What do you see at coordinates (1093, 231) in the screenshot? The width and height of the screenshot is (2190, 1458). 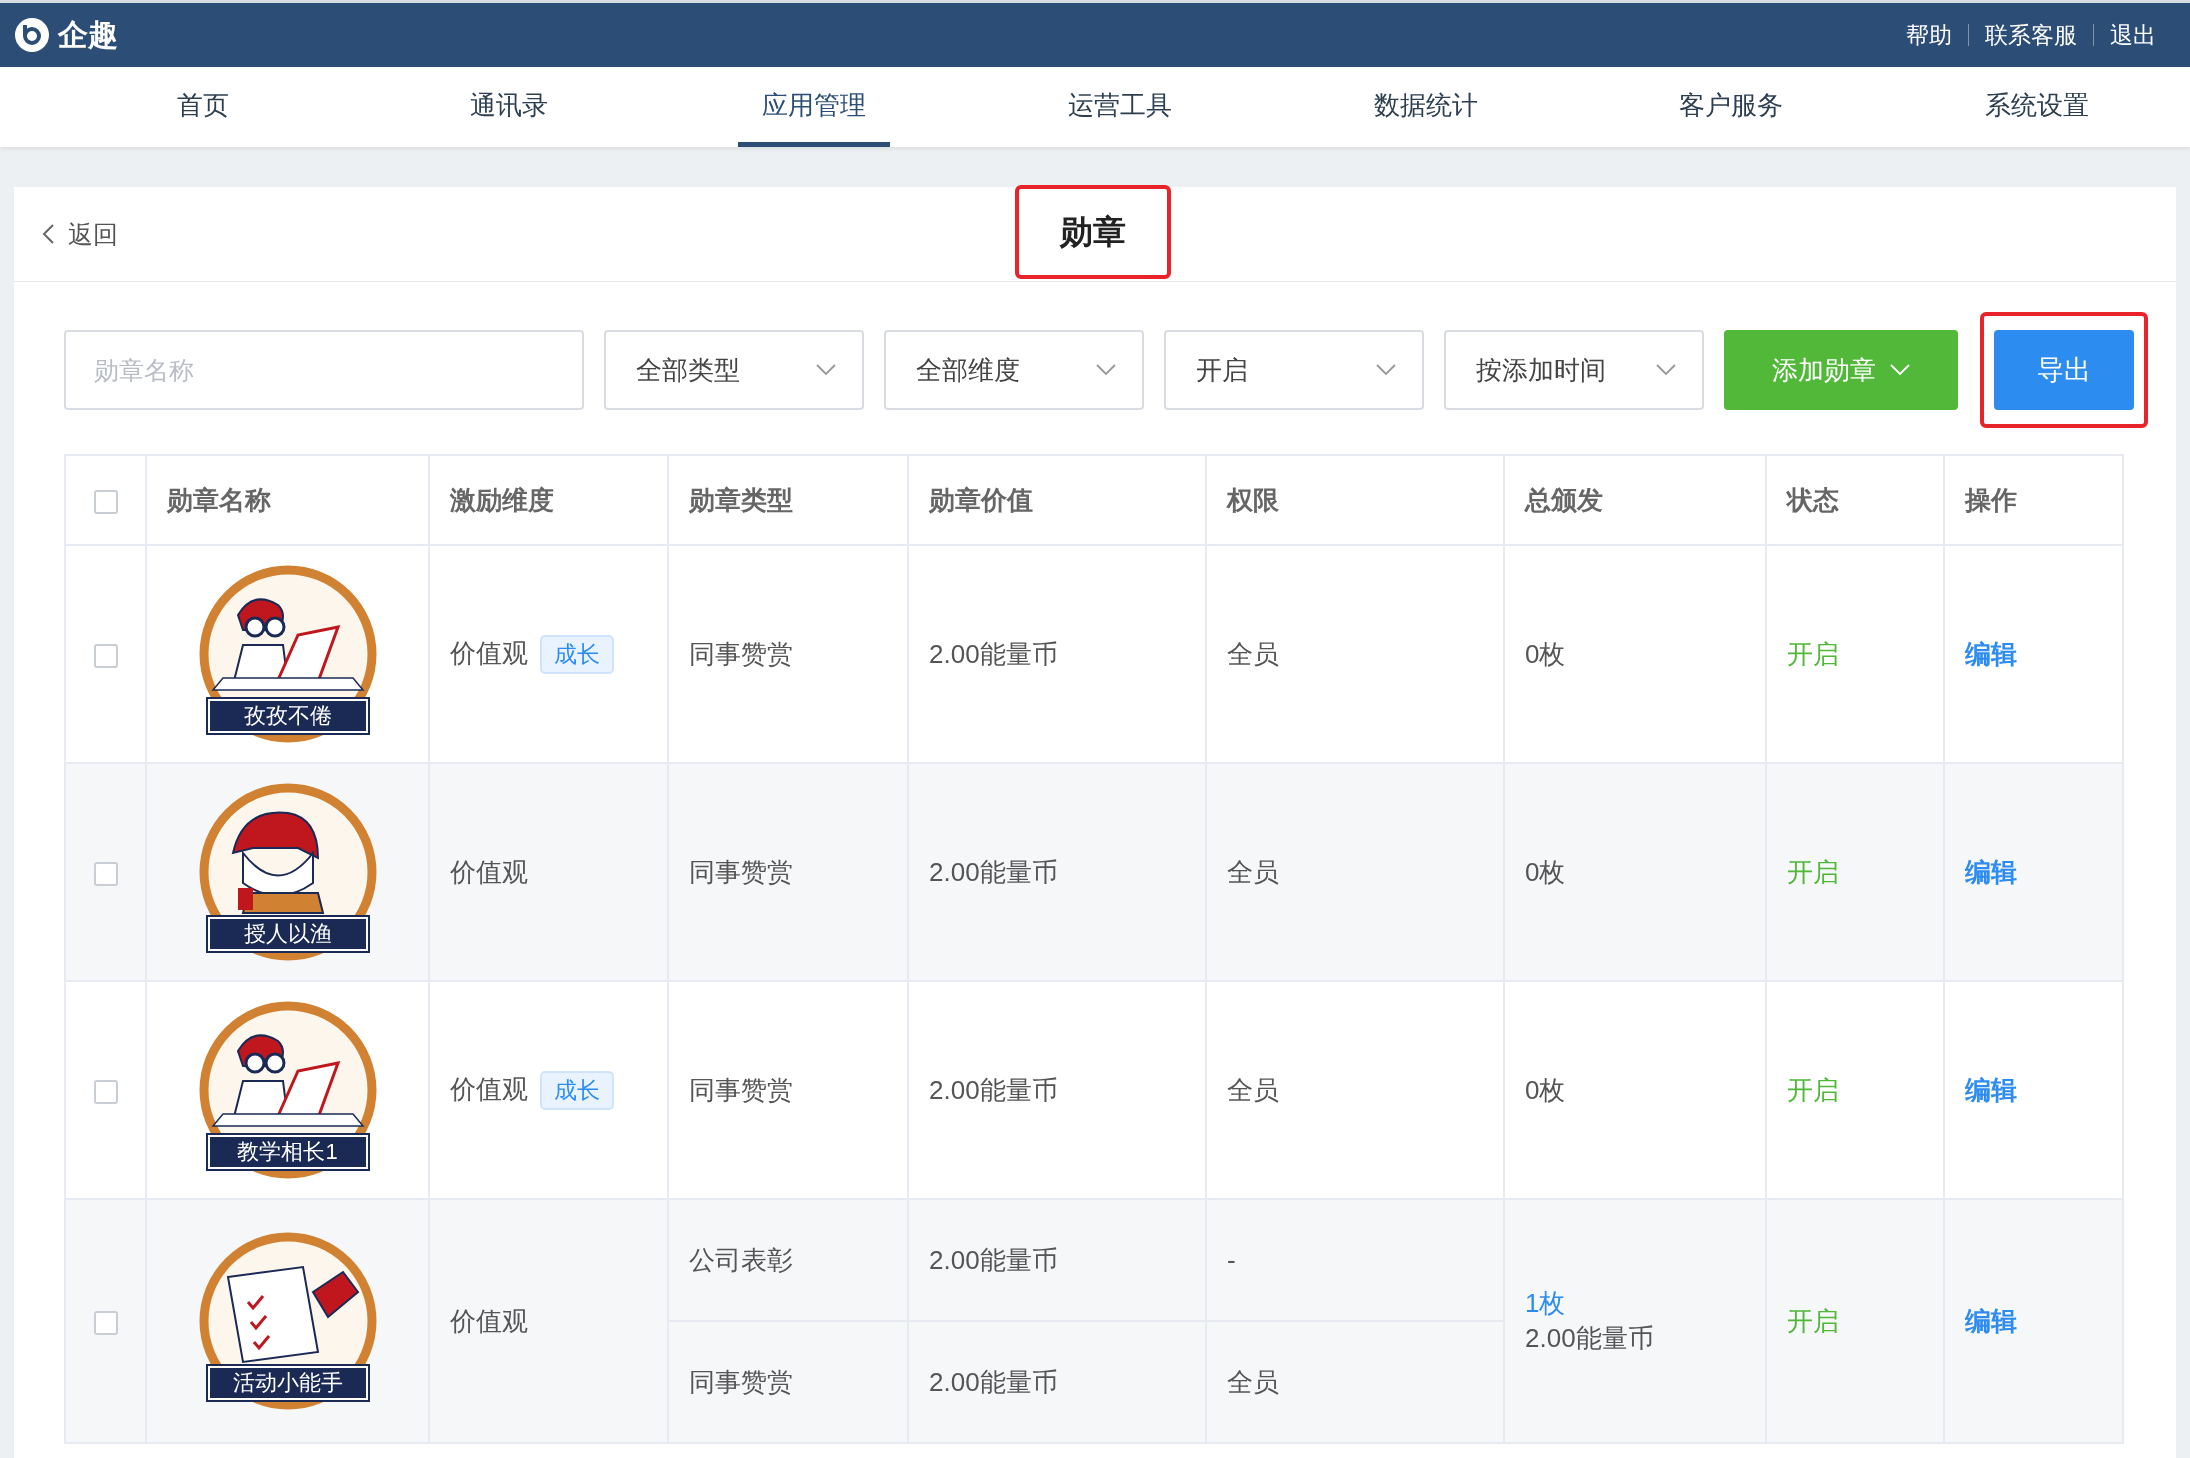 I see `page-title: 勋章` at bounding box center [1093, 231].